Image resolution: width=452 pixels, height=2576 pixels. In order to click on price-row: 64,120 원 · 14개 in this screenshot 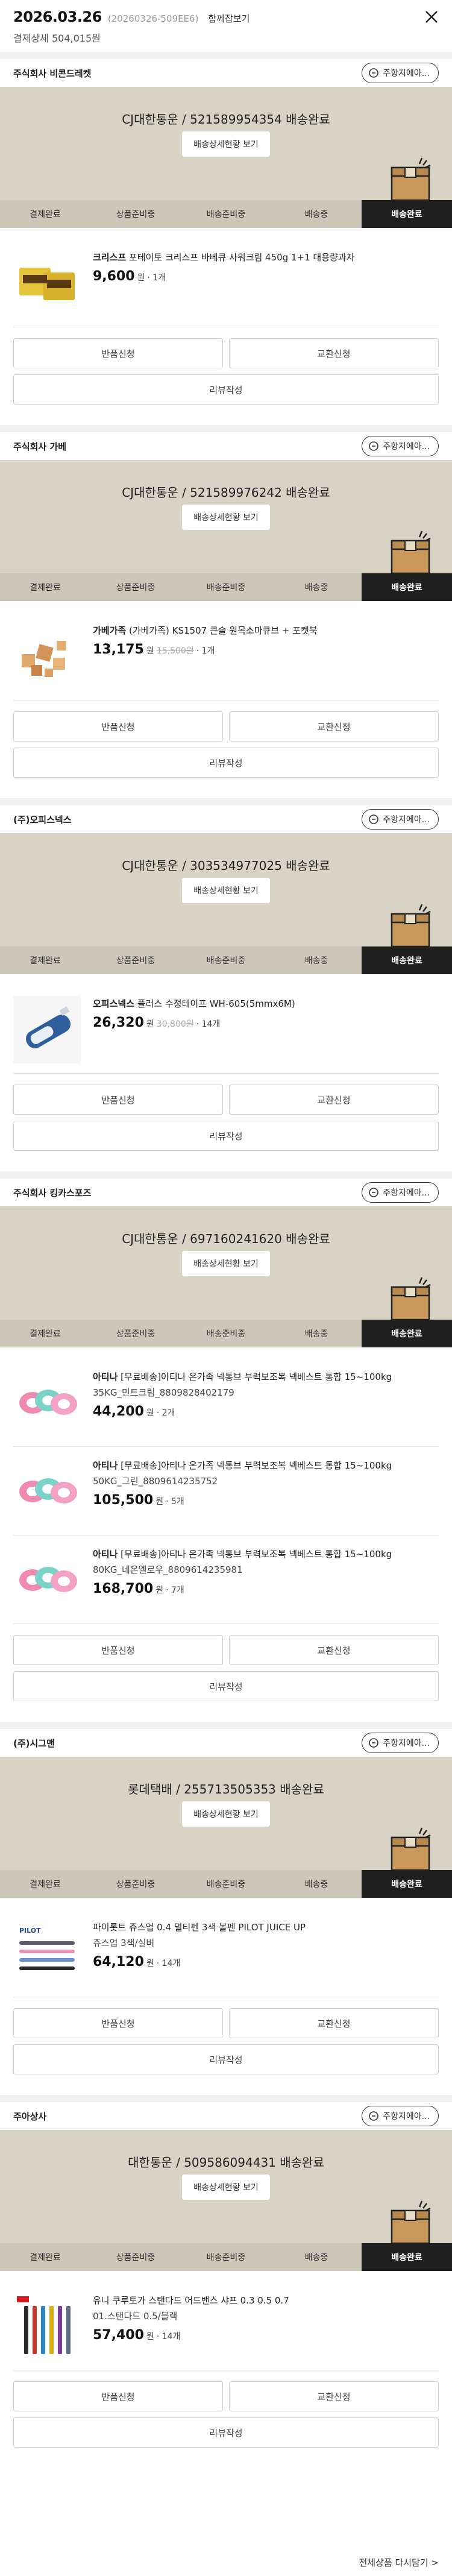, I will do `click(199, 1962)`.